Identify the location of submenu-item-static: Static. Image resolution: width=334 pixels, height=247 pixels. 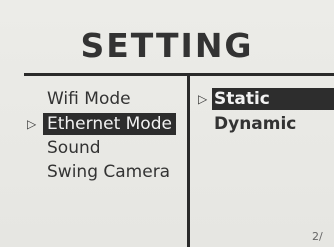
(273, 99).